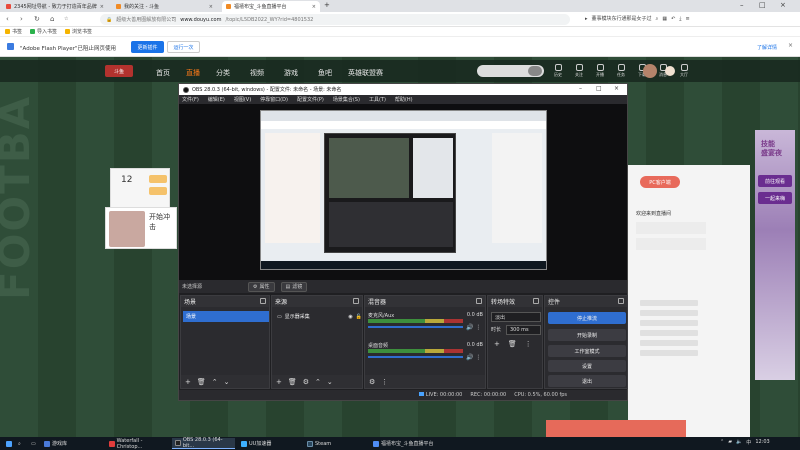 The image size is (800, 450). What do you see at coordinates (684, 71) in the screenshot?
I see `hall-icon: 大厅` at bounding box center [684, 71].